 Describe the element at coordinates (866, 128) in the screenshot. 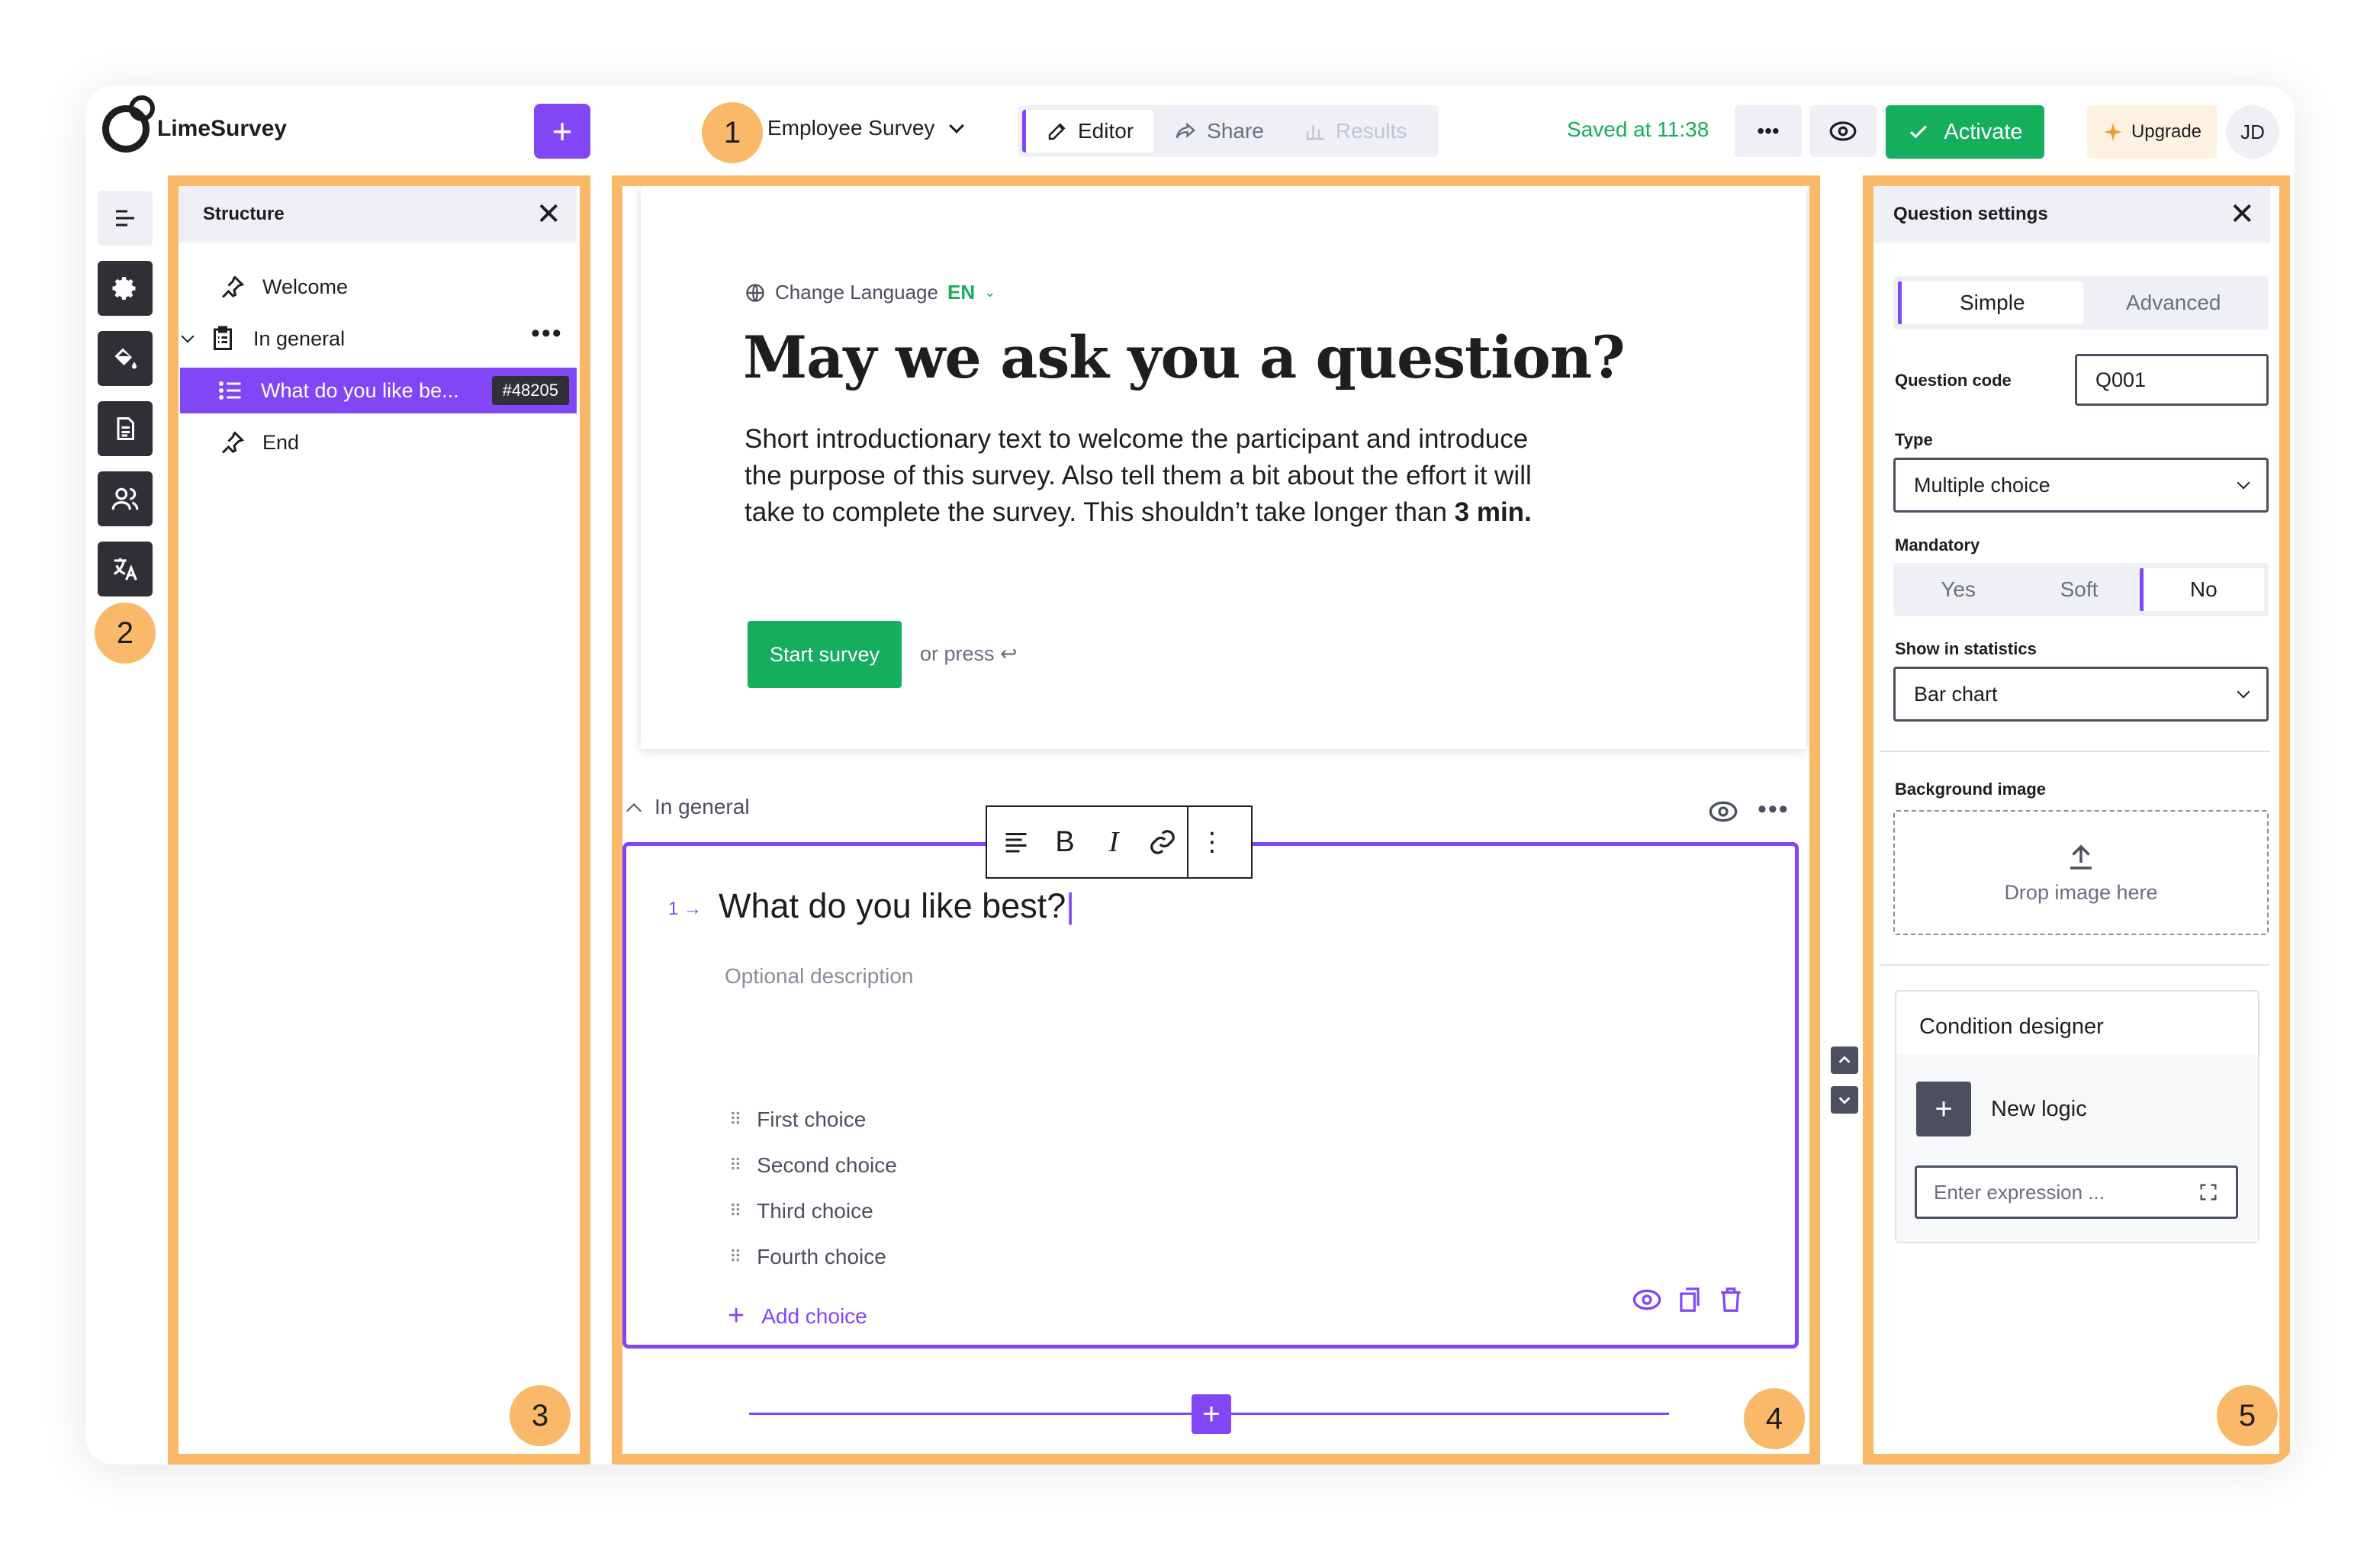

I see `survey-title-dropdown: Employee Survey` at that location.